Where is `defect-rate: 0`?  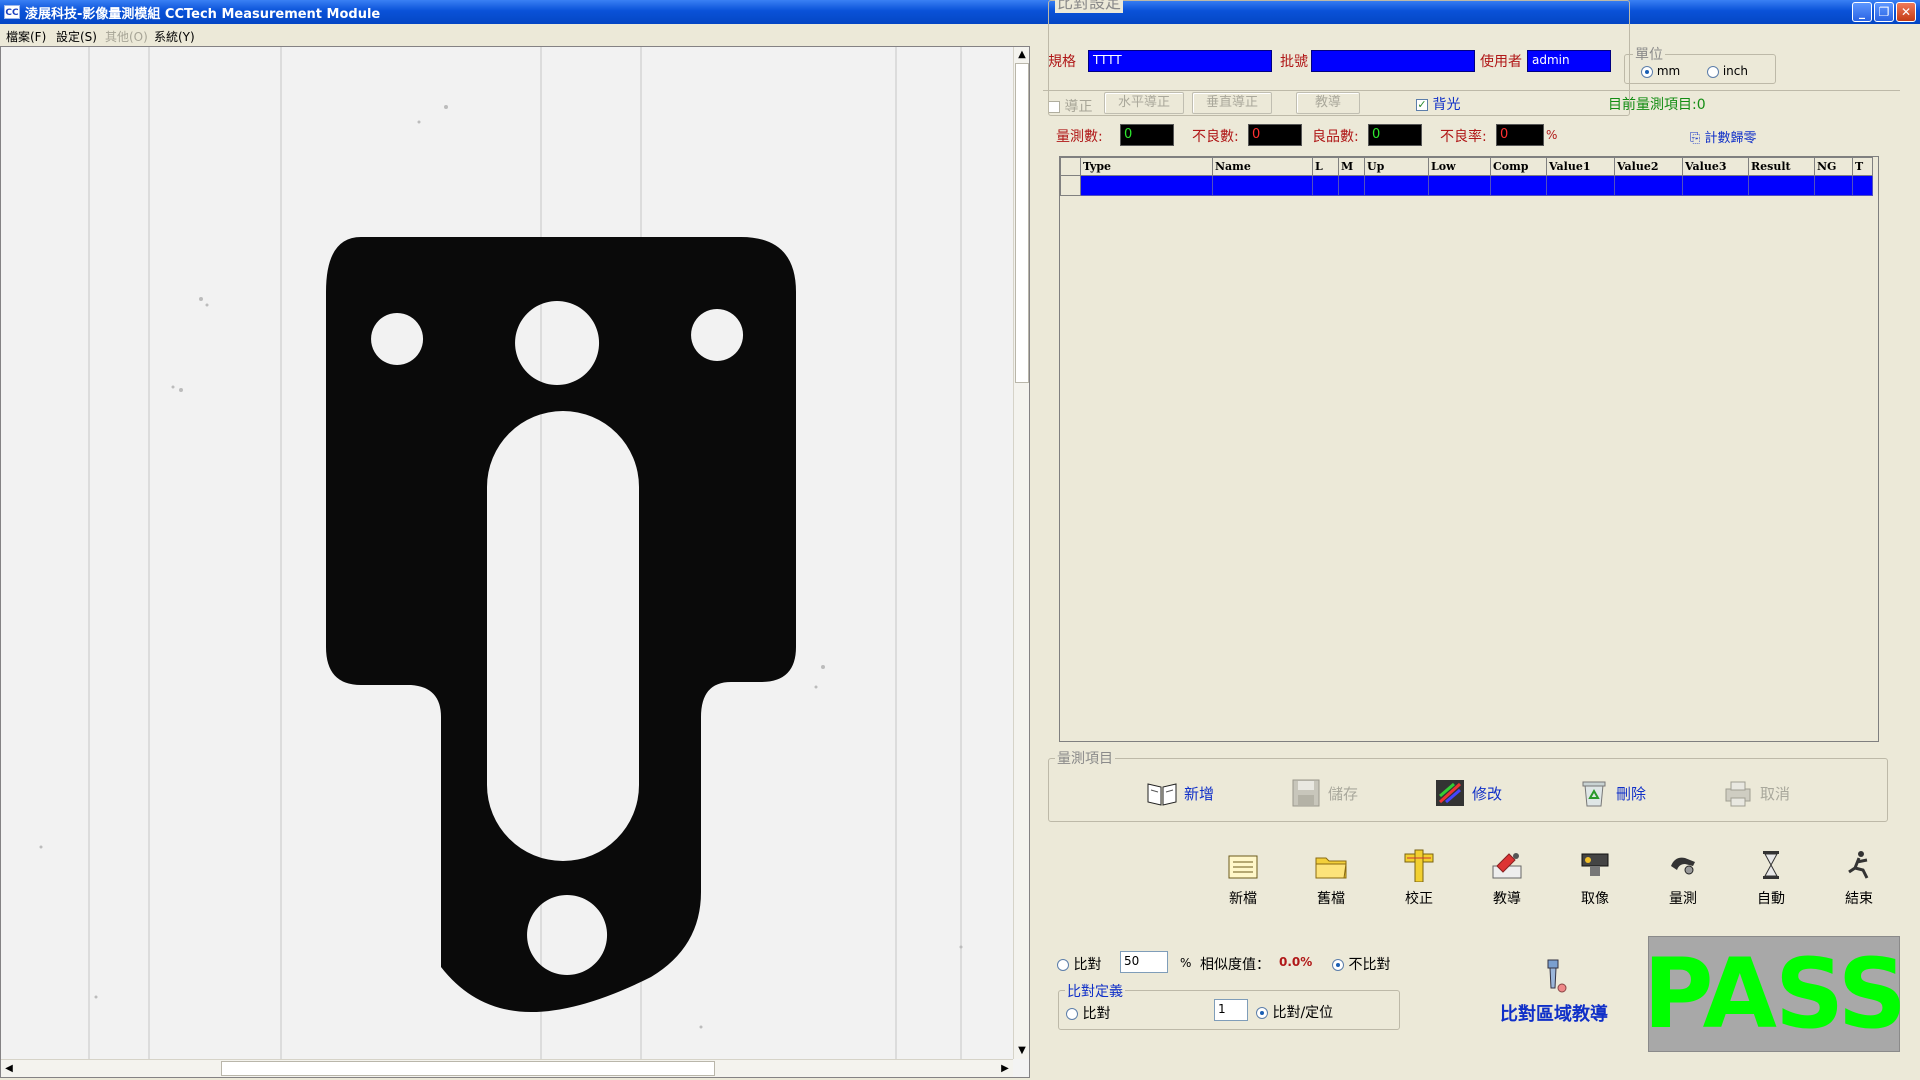
defect-rate: 0 is located at coordinates (1520, 135).